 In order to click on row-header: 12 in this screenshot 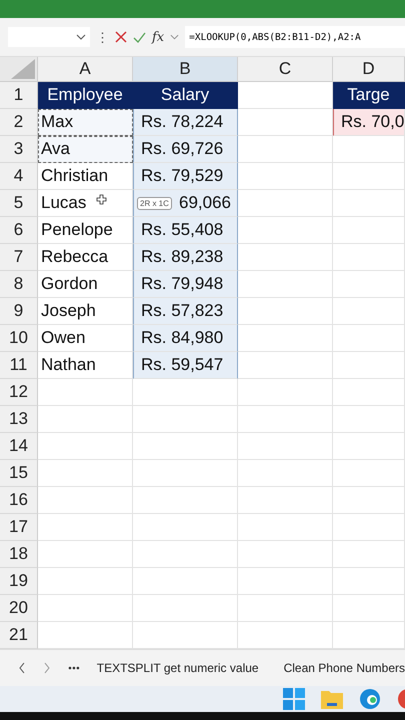, I will do `click(19, 392)`.